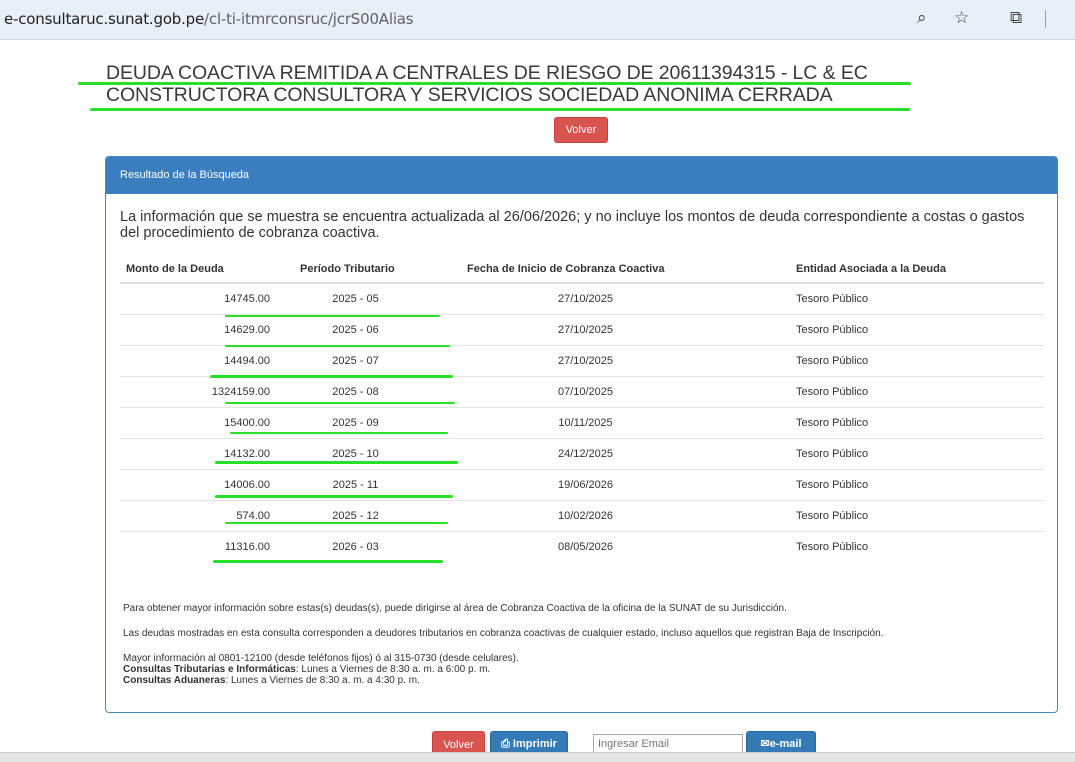 The height and width of the screenshot is (762, 1075). Describe the element at coordinates (622, 391) in the screenshot. I see `fecha-cell: 07/10/2025` at that location.